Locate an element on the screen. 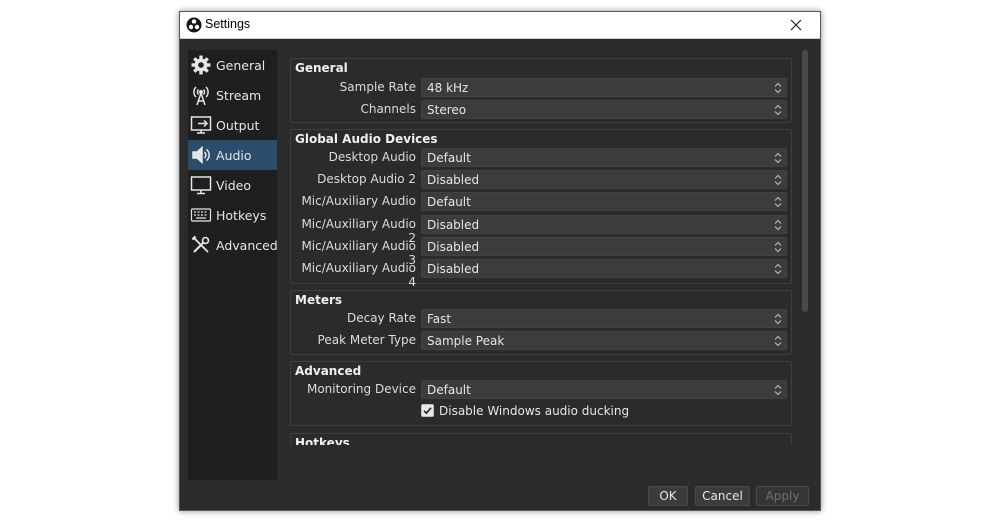 This screenshot has height=520, width=1000. channels-select: Stereo is located at coordinates (604, 109).